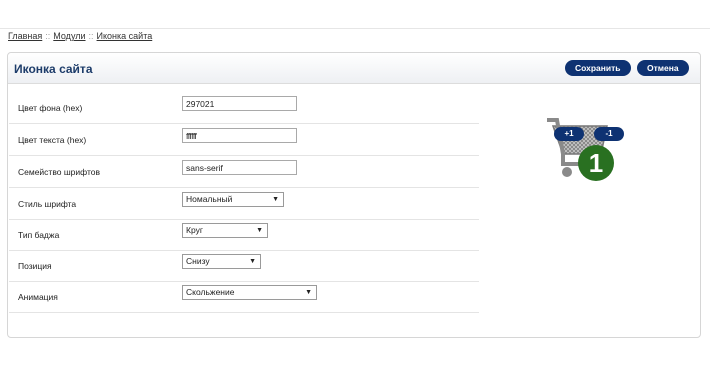  I want to click on position-label: Позиция, so click(35, 266).